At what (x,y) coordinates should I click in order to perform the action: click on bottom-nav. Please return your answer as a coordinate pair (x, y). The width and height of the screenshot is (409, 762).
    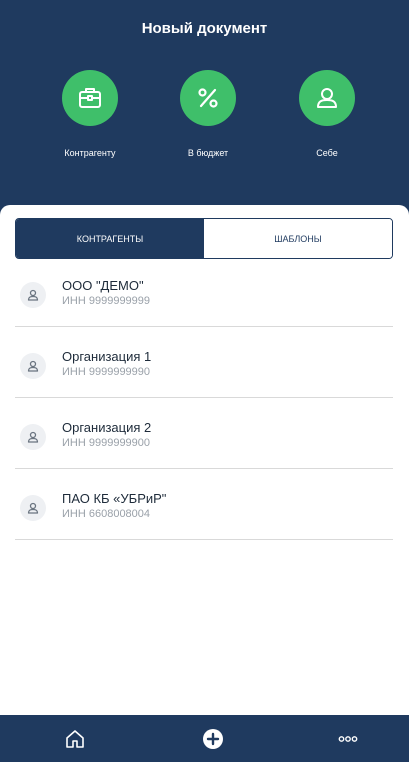
    Looking at the image, I should click on (204, 738).